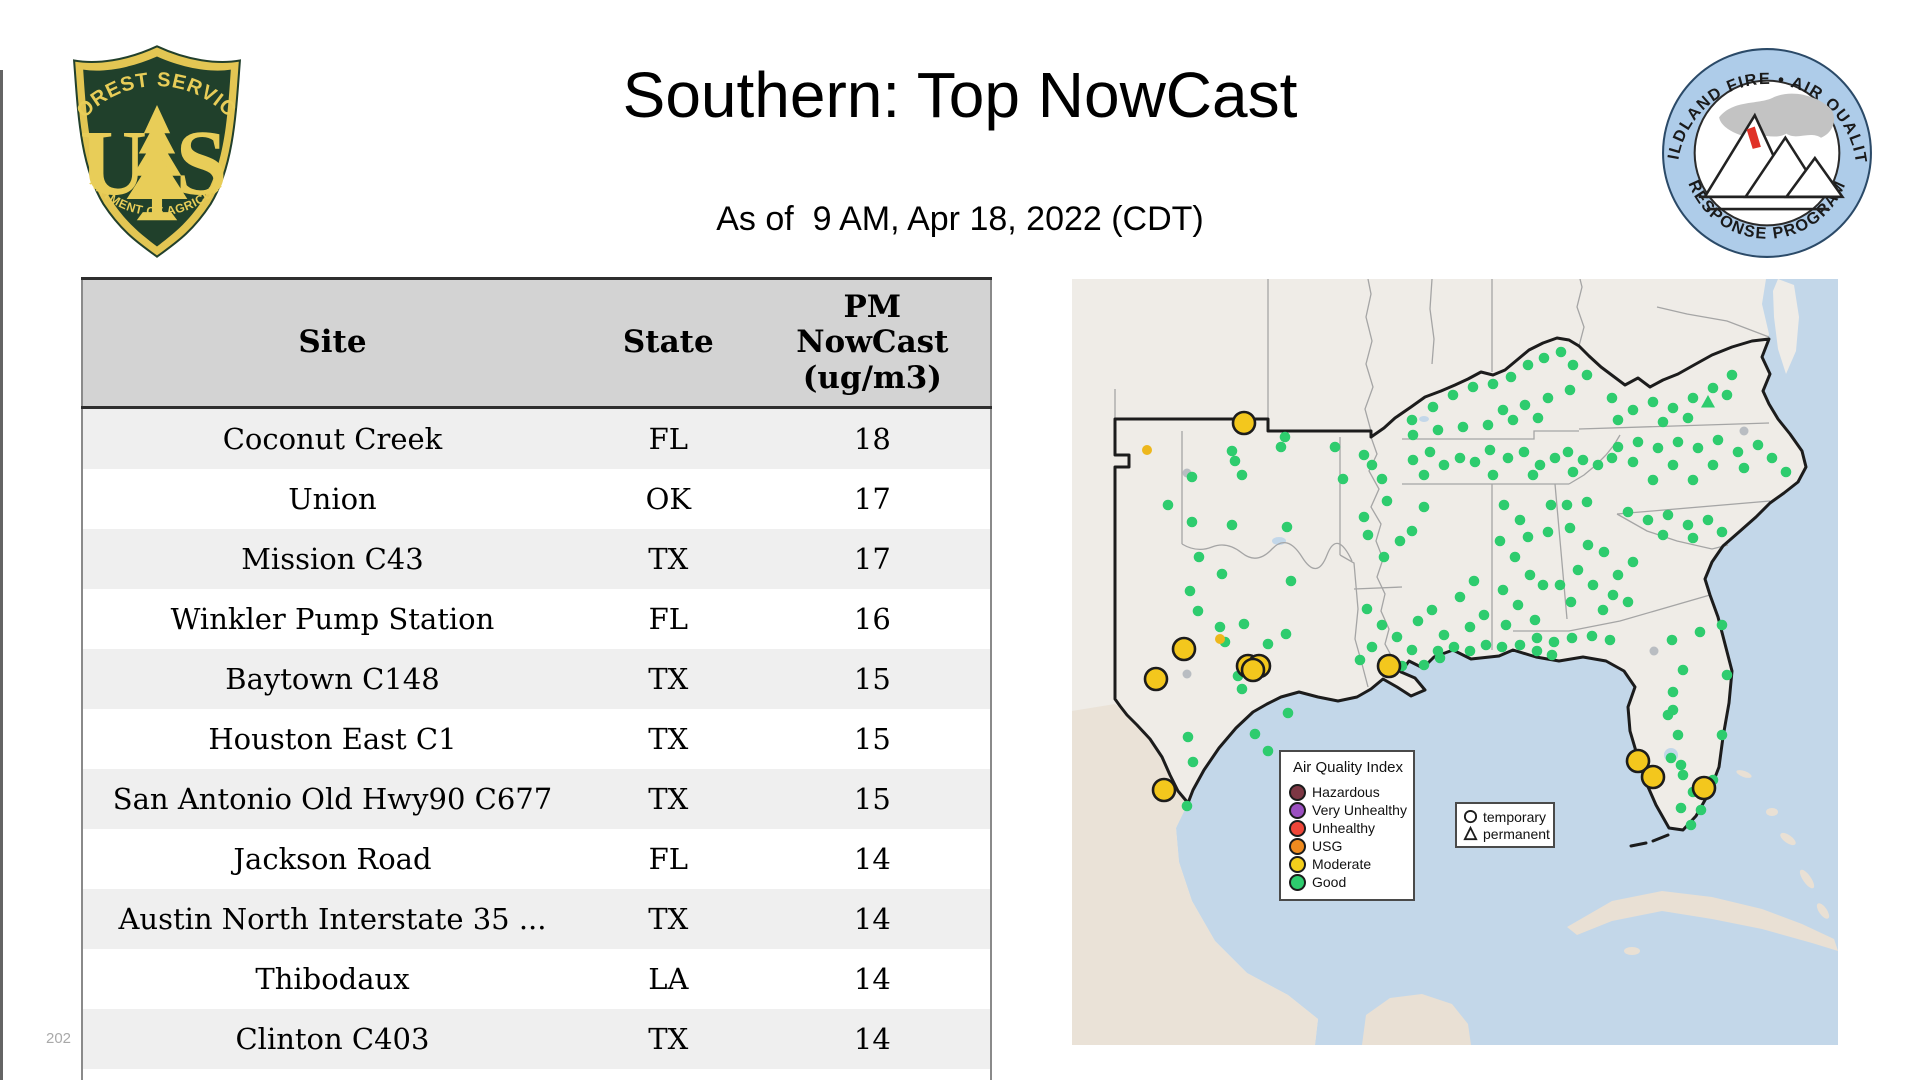  I want to click on table-cell: Houston East C1, so click(332, 739).